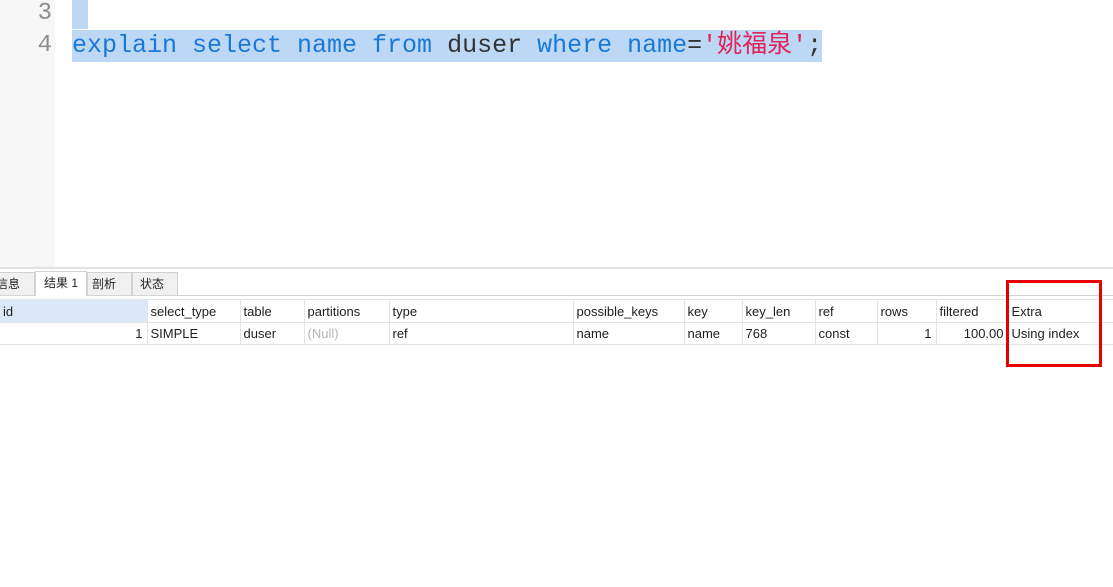 The image size is (1113, 587). Describe the element at coordinates (972, 333) in the screenshot. I see `cell-filtered: 100.00` at that location.